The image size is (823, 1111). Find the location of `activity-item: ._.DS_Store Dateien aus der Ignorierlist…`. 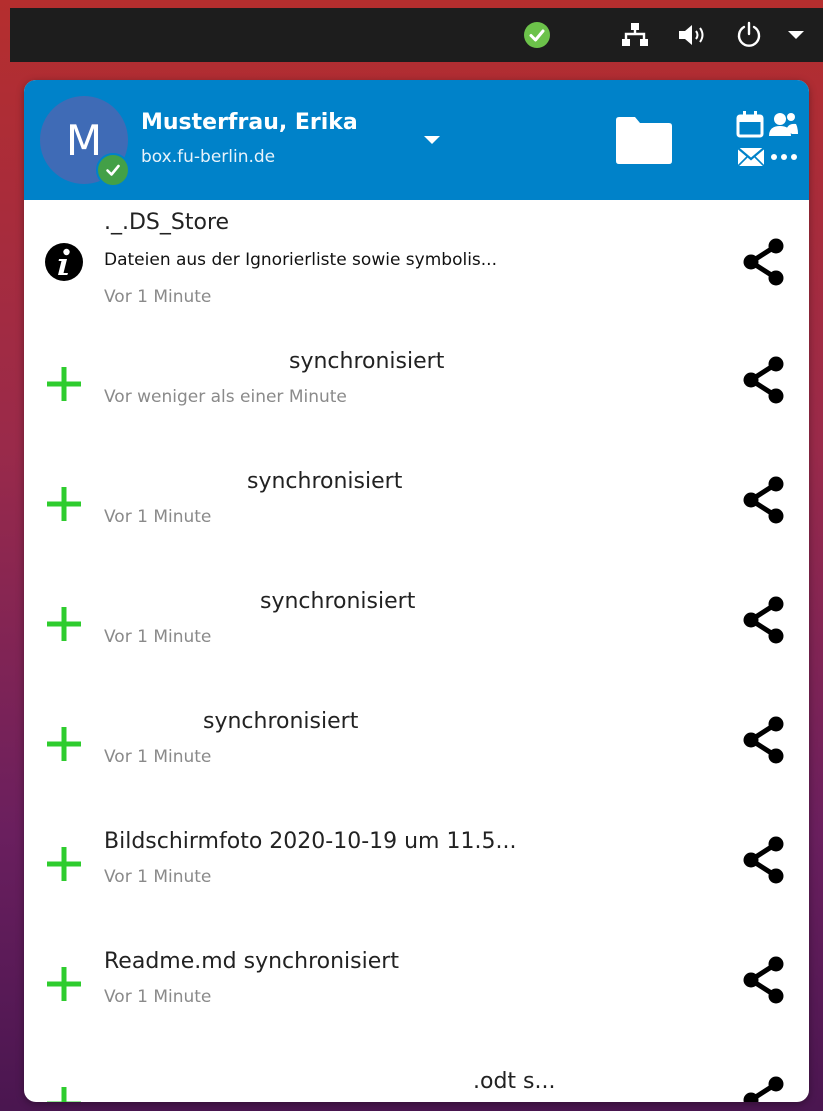

activity-item: ._.DS_Store Dateien aus der Ignorierlist… is located at coordinates (416, 262).